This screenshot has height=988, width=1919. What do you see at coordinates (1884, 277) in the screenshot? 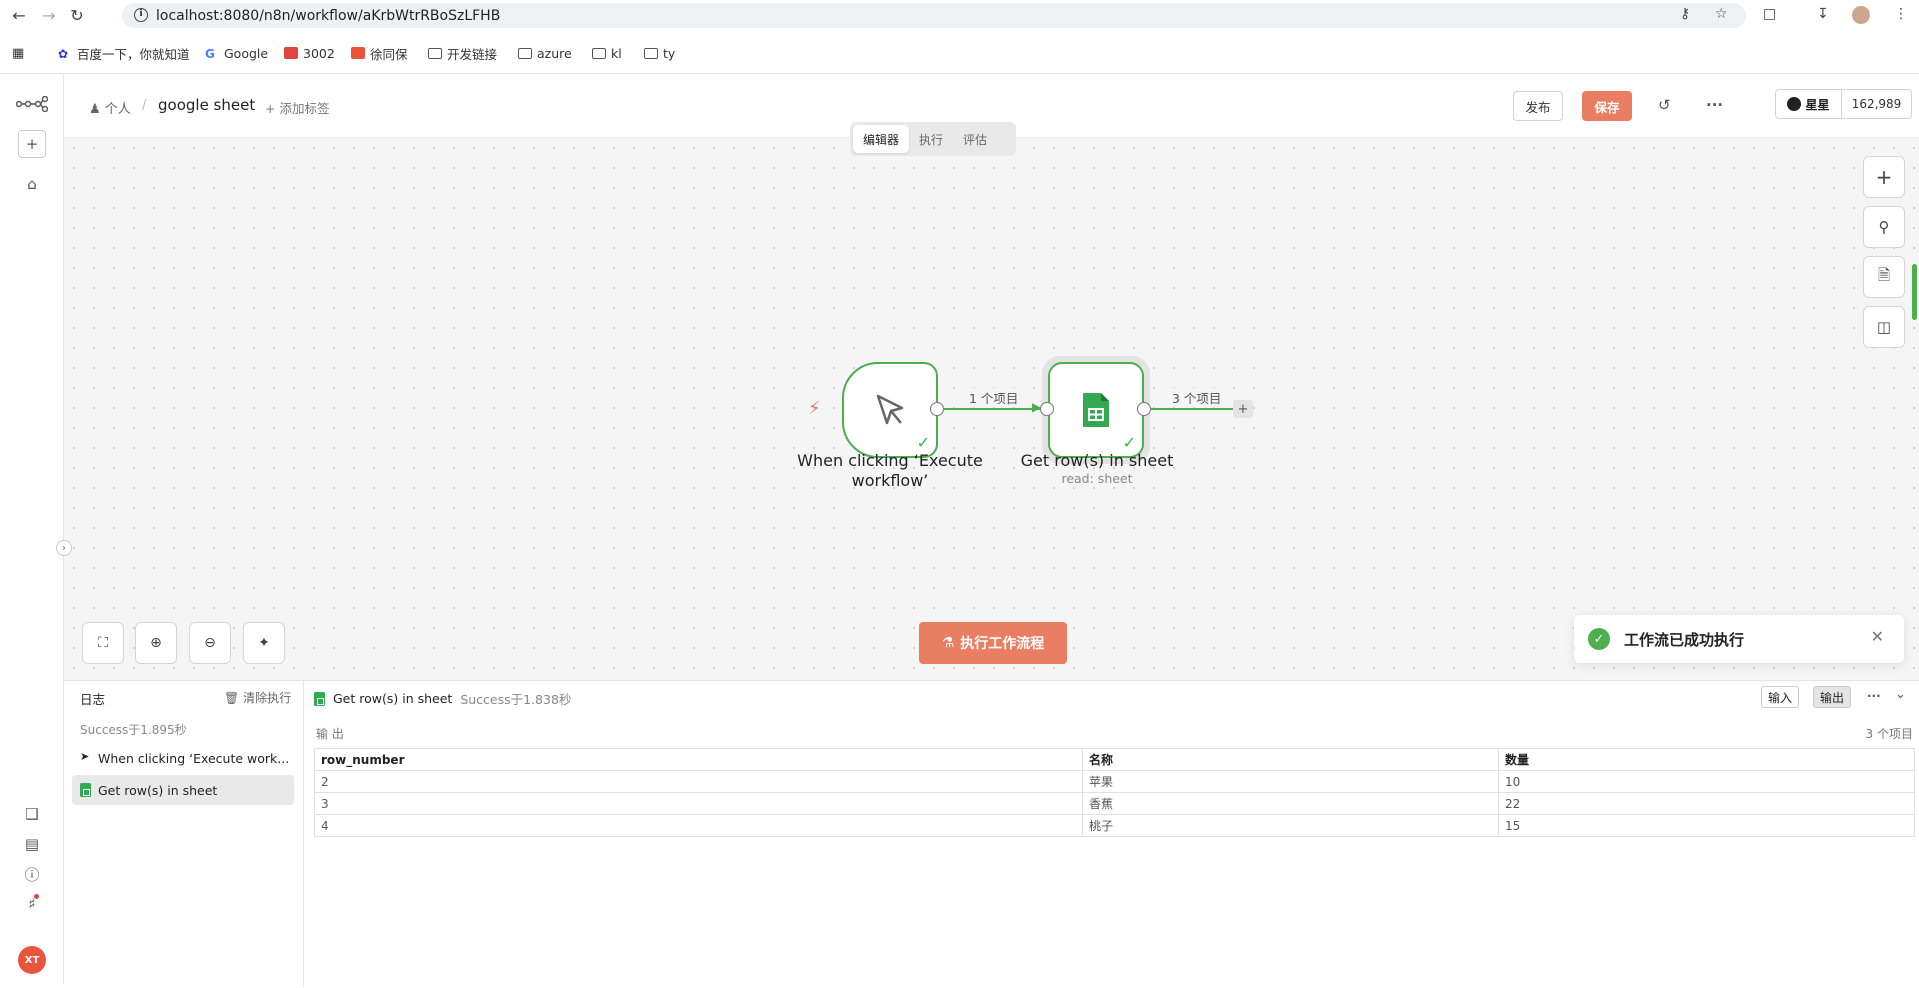
I see `sticky-note-icon: 🗎` at bounding box center [1884, 277].